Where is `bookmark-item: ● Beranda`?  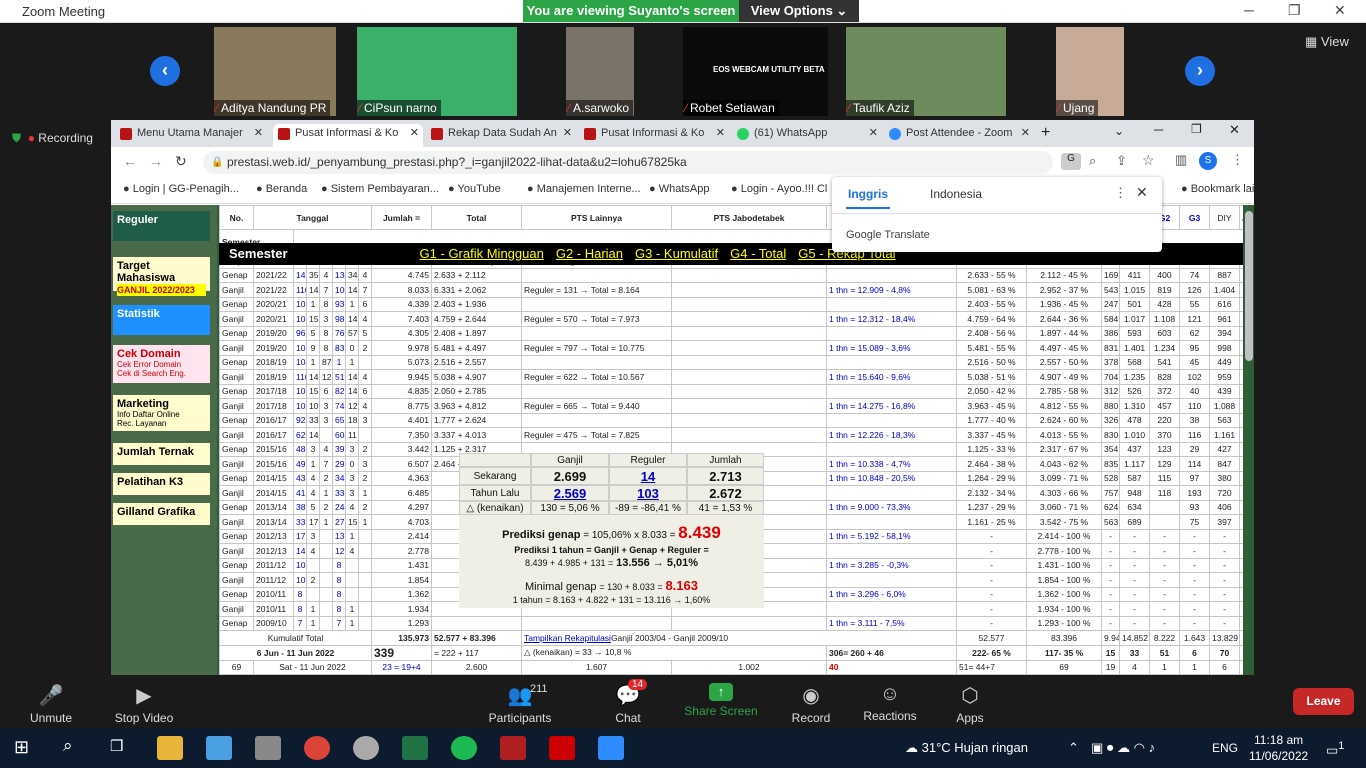
bookmark-item: ● Beranda is located at coordinates (281, 189).